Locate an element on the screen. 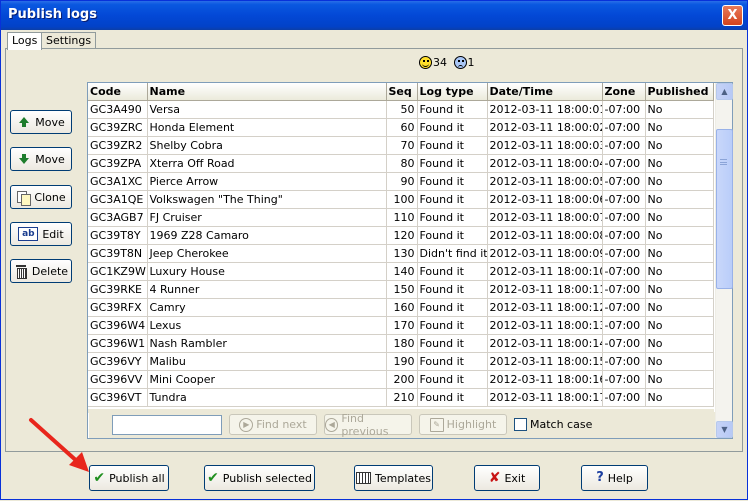 This screenshot has width=748, height=501. cell-name: Mini Cooper is located at coordinates (267, 379).